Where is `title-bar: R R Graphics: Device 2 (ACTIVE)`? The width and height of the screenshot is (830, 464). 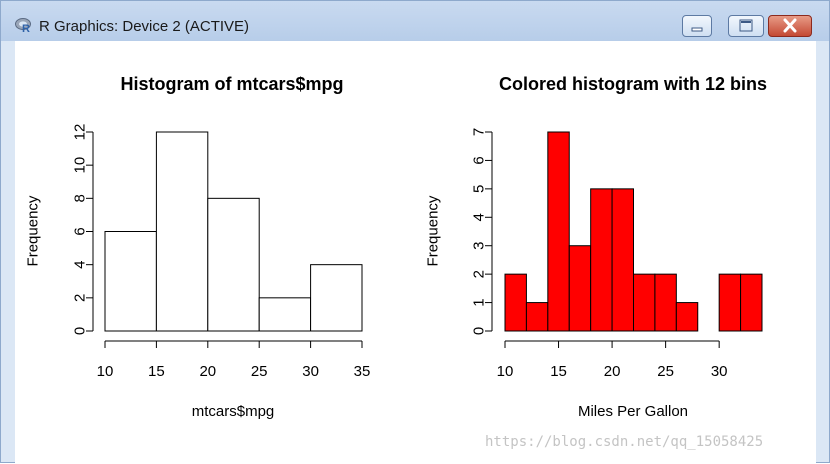 title-bar: R R Graphics: Device 2 (ACTIVE) is located at coordinates (415, 21).